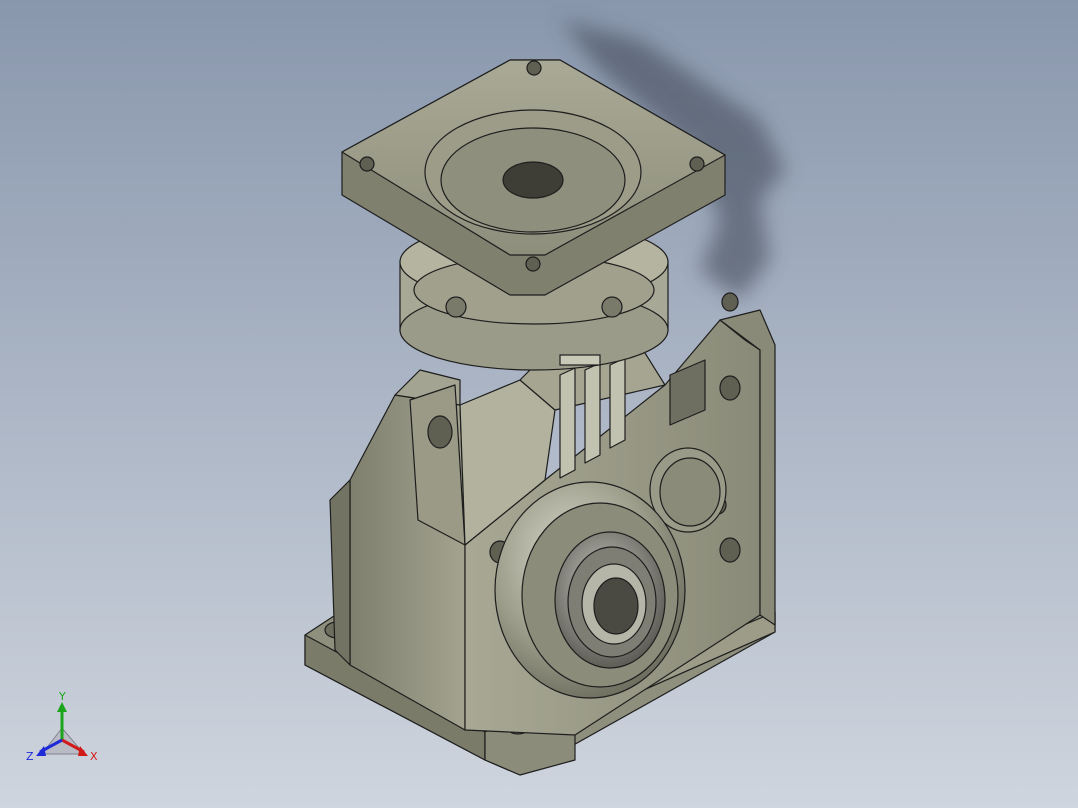  What do you see at coordinates (62, 696) in the screenshot?
I see `y-axis-label: Y` at bounding box center [62, 696].